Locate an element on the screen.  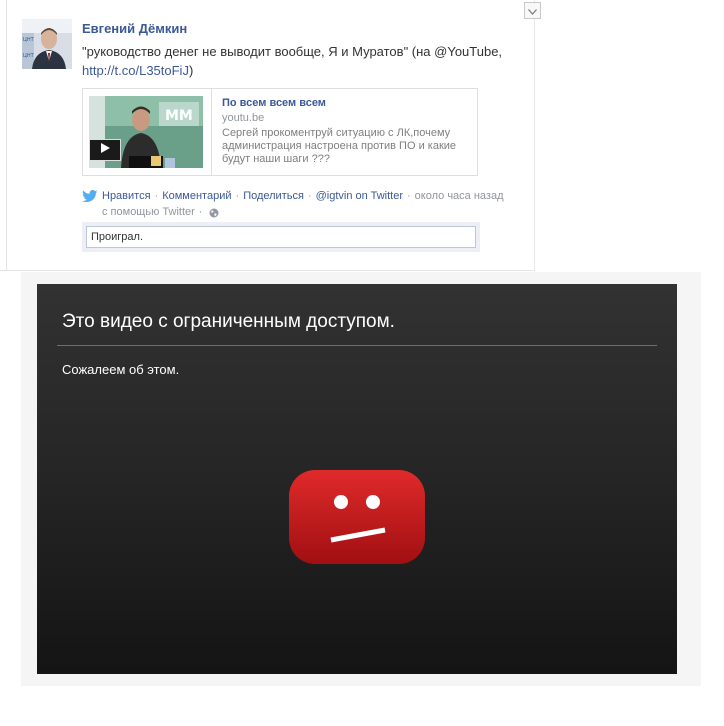
avatar: ЦНТ ЦНТ is located at coordinates (47, 44).